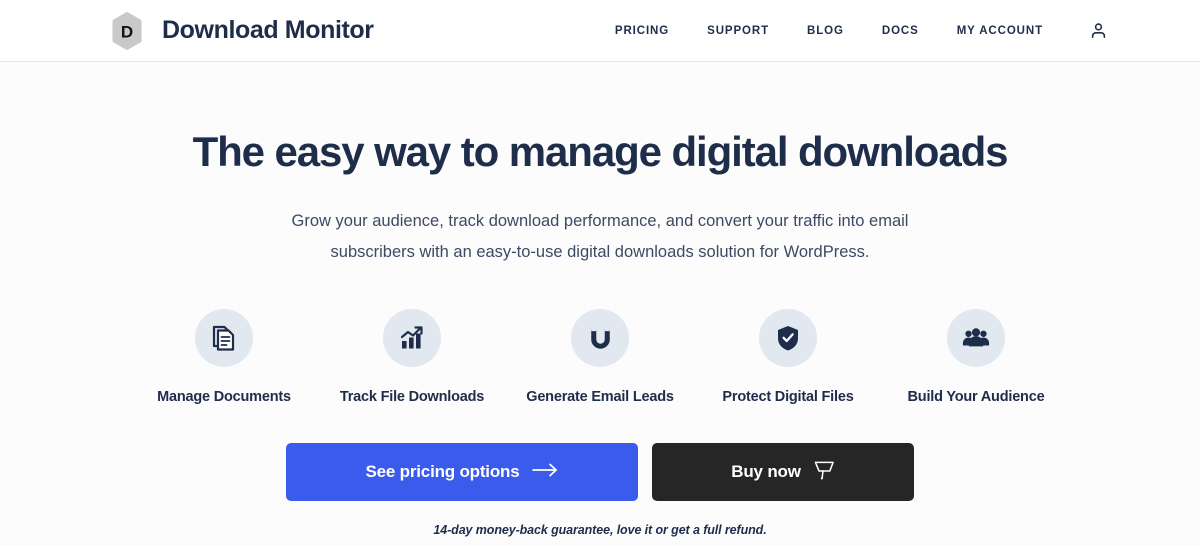  Describe the element at coordinates (268, 30) in the screenshot. I see `brand-name: Download Monitor` at that location.